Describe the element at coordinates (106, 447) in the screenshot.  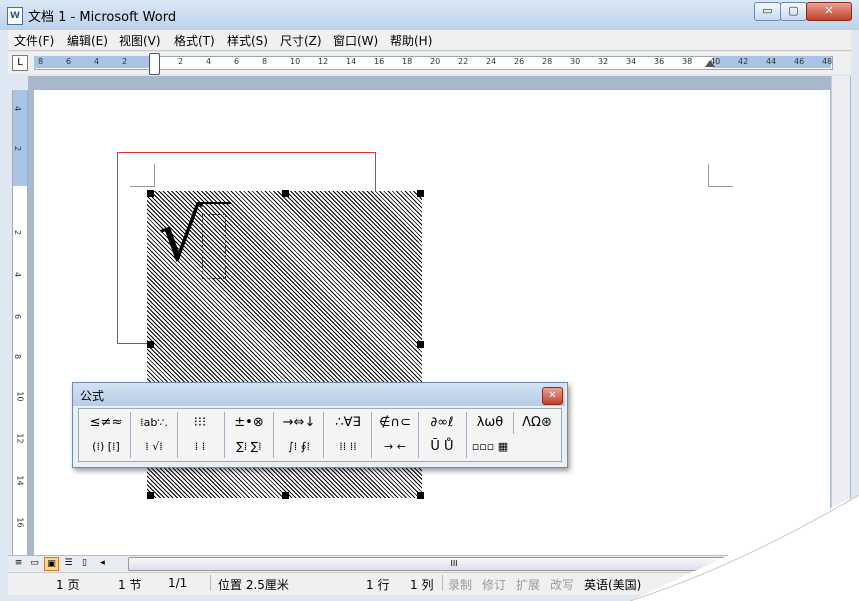
I see `fence-templates-button: (⁞) [⁞]` at that location.